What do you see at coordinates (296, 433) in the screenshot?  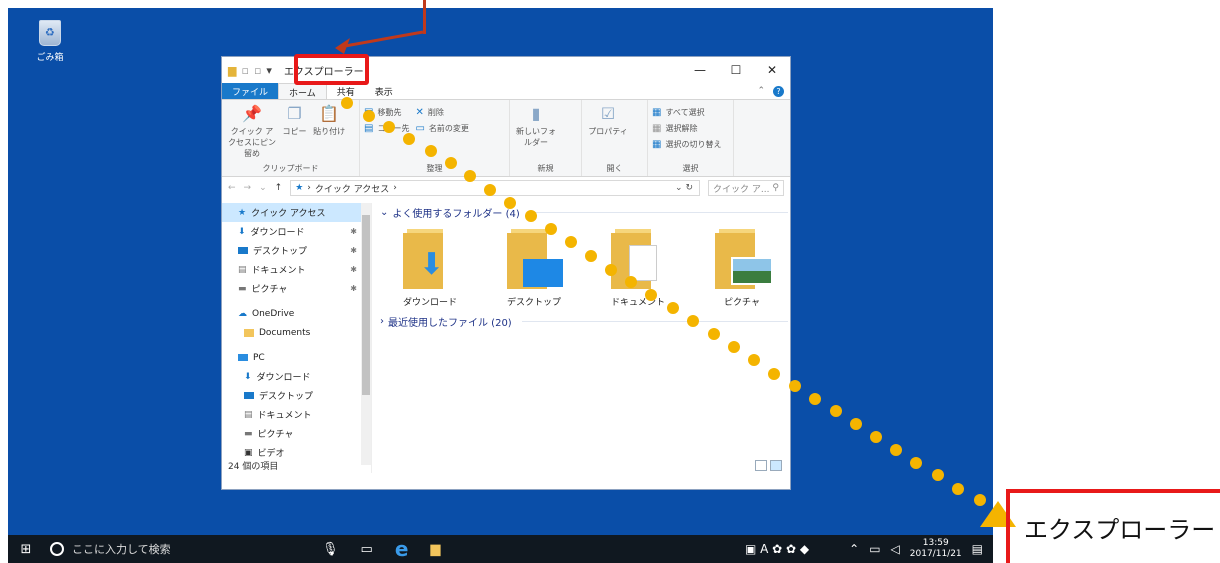 I see `nav-item-pc-pictures: ▬ ピクチャ` at bounding box center [296, 433].